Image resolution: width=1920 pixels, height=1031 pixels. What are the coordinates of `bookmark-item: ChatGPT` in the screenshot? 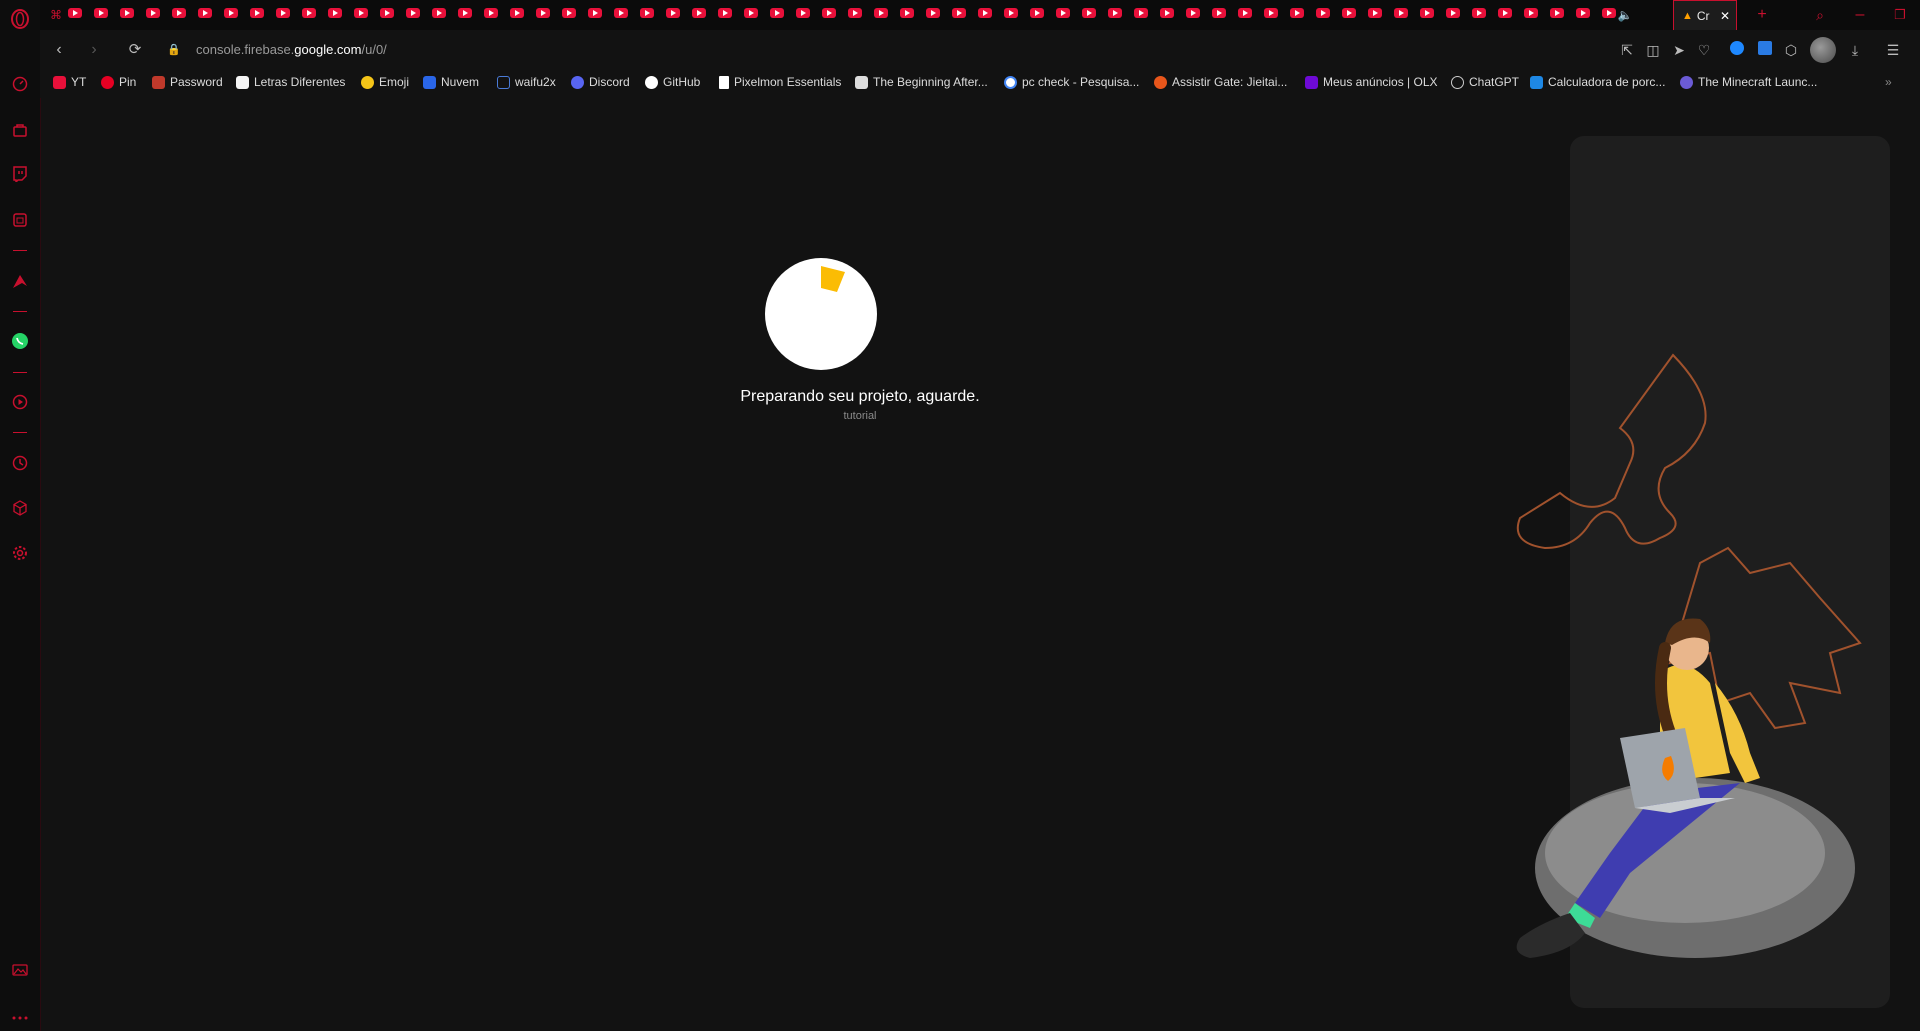 It's located at (1485, 82).